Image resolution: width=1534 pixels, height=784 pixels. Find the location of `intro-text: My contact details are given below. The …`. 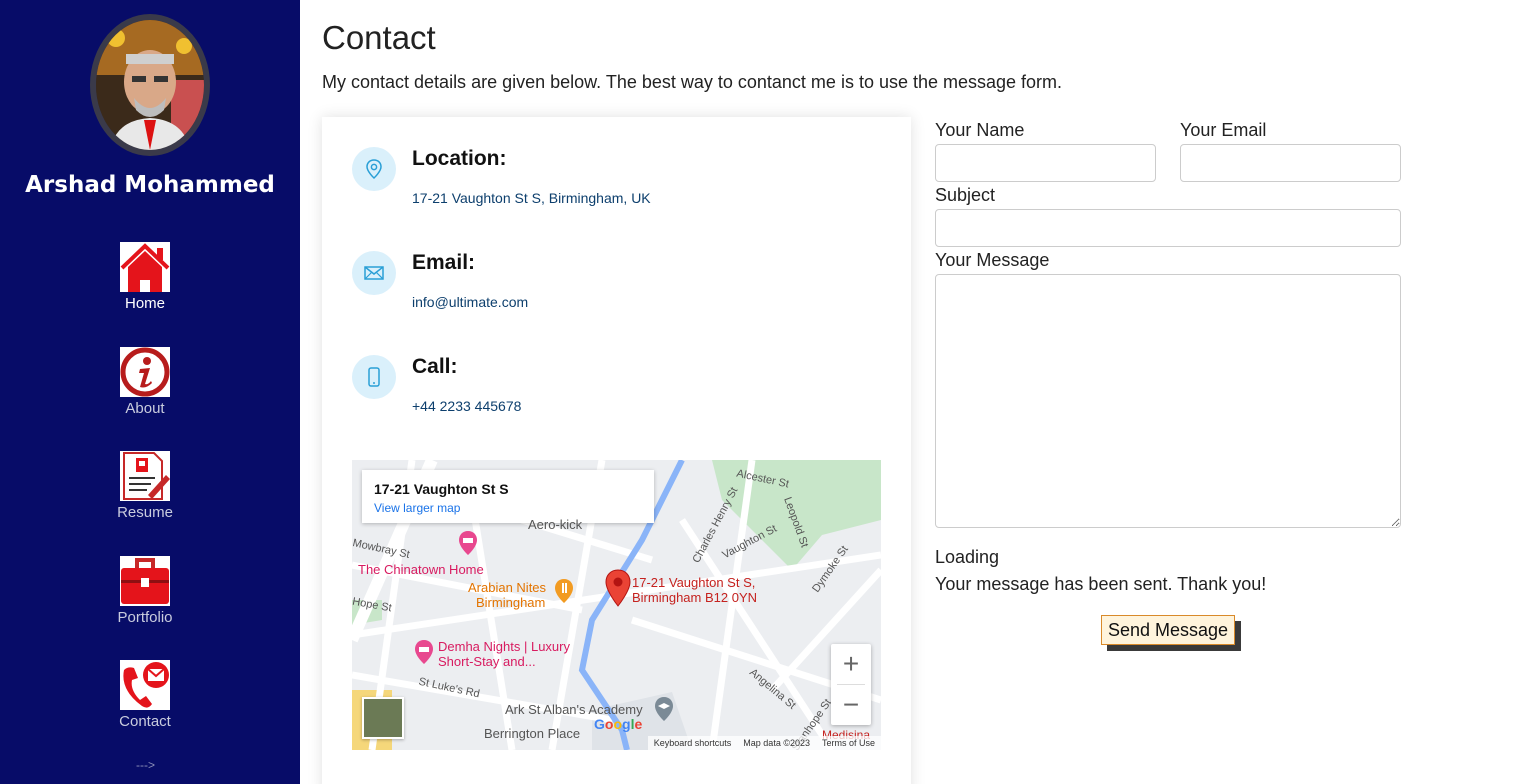

intro-text: My contact details are given below. The … is located at coordinates (692, 82).